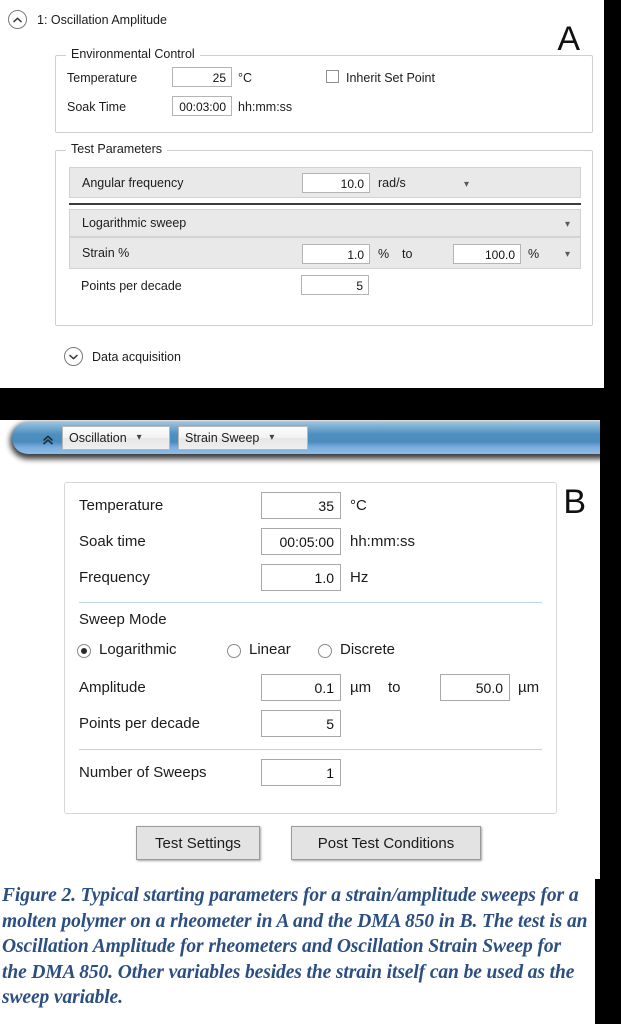 The width and height of the screenshot is (621, 1024). Describe the element at coordinates (487, 254) in the screenshot. I see `strain-end-input: 100.0` at that location.